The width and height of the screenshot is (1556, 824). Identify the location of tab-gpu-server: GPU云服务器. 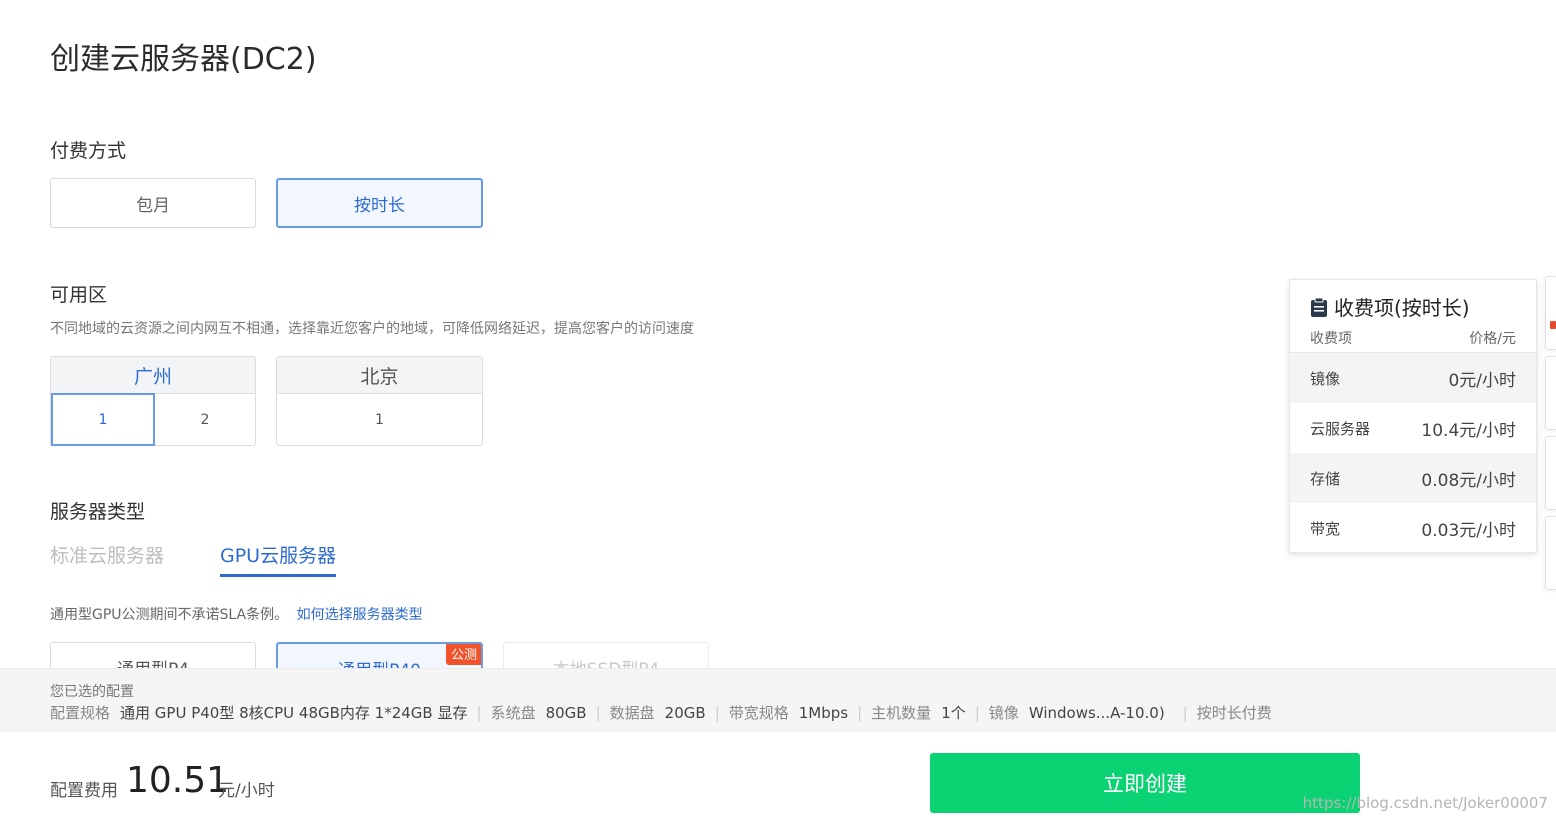
(278, 559).